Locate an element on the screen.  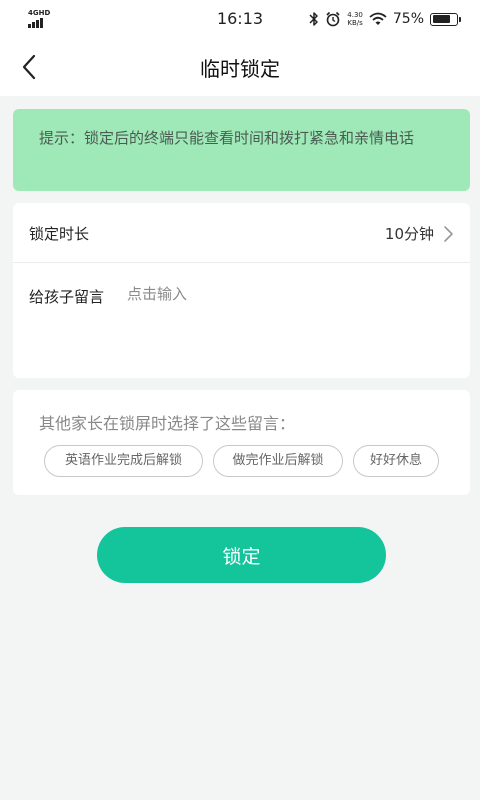
suggestions-title: 其他家长在锁屏时选择了这些留言： is located at coordinates (167, 423).